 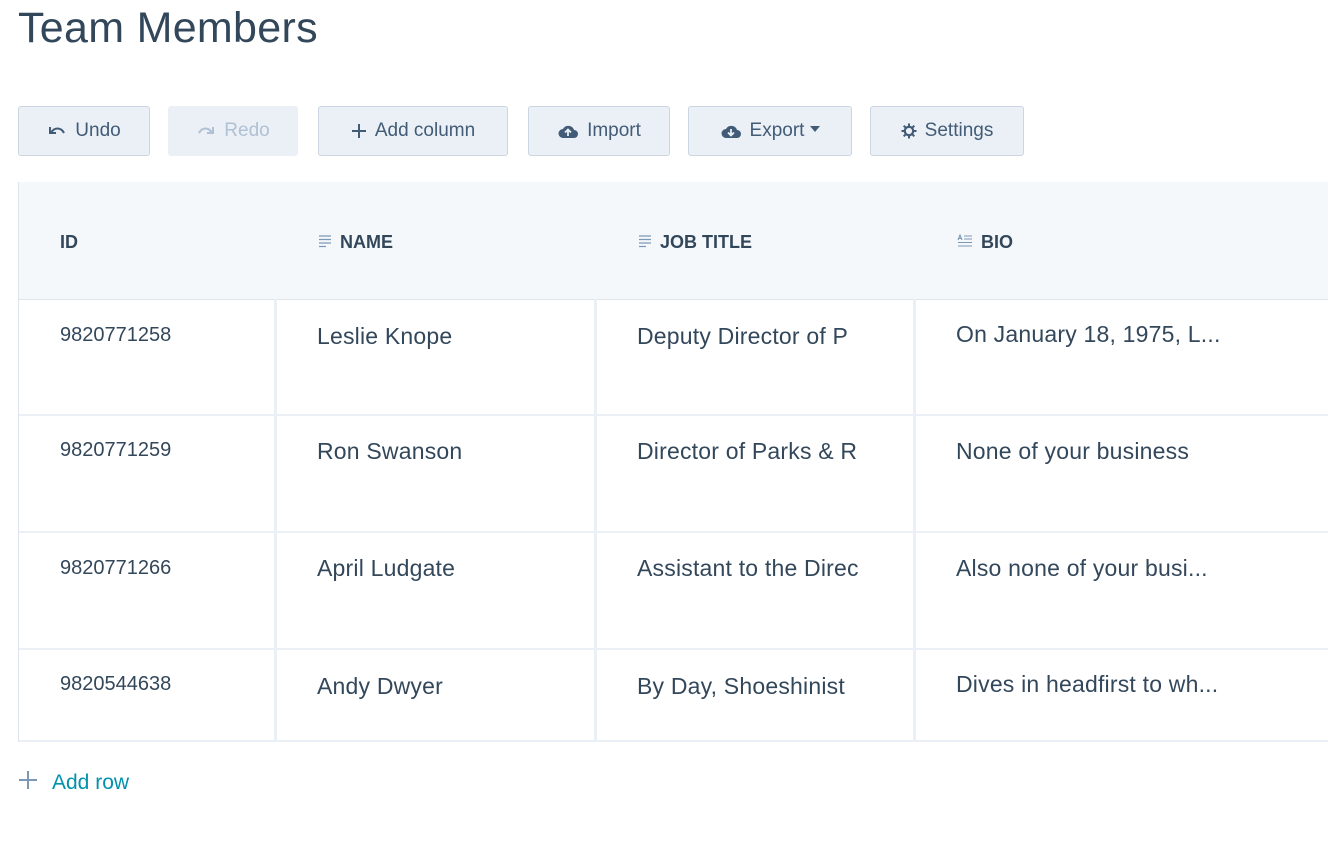 I want to click on undo-button: Undo, so click(x=84, y=131).